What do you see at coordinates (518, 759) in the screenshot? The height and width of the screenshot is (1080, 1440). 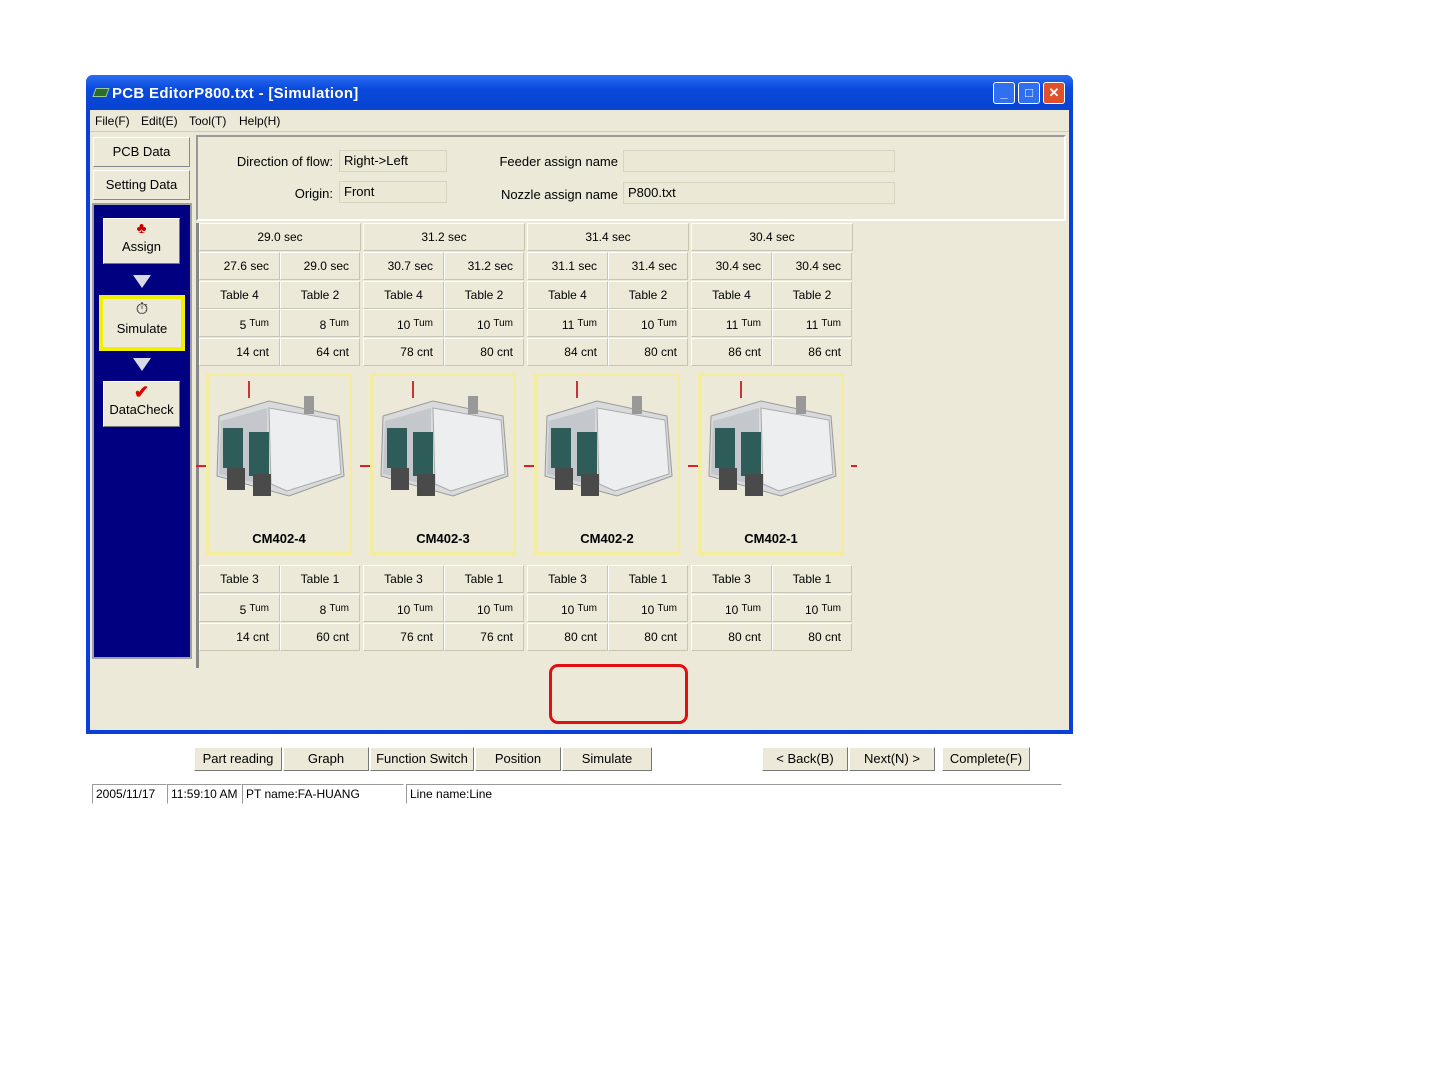 I see `position-button: Position` at bounding box center [518, 759].